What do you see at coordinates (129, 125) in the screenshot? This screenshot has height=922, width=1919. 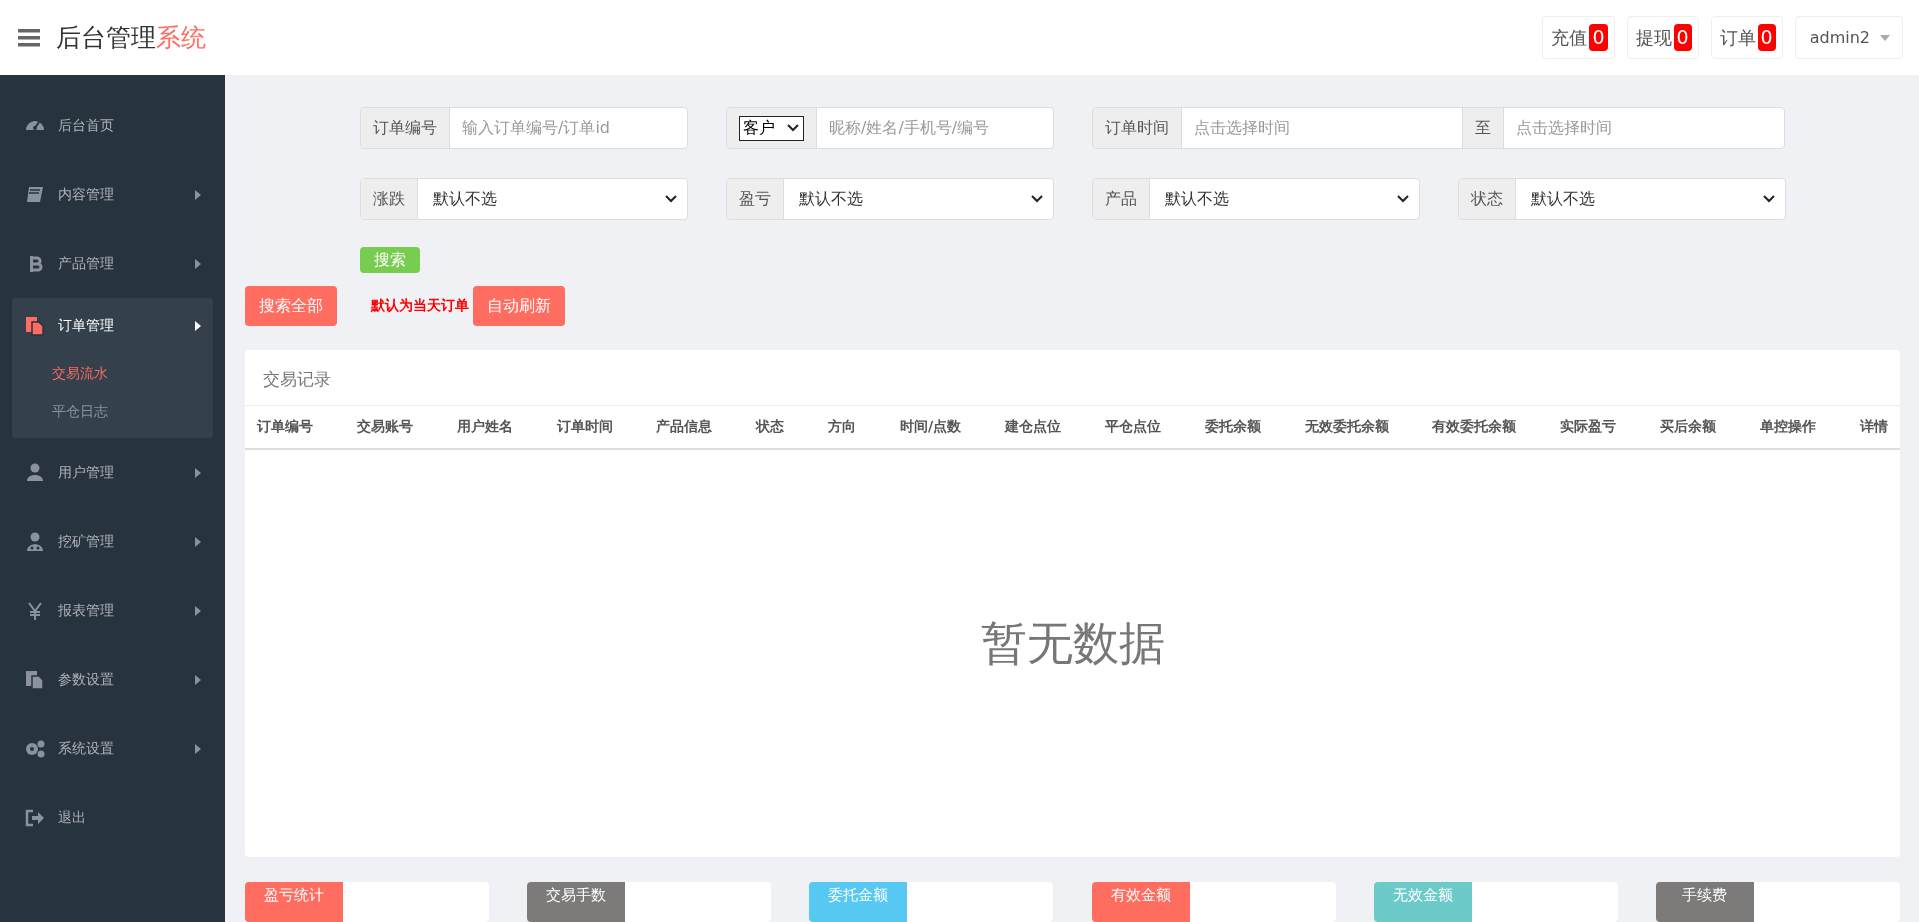 I see `menu-item: 后台首页` at bounding box center [129, 125].